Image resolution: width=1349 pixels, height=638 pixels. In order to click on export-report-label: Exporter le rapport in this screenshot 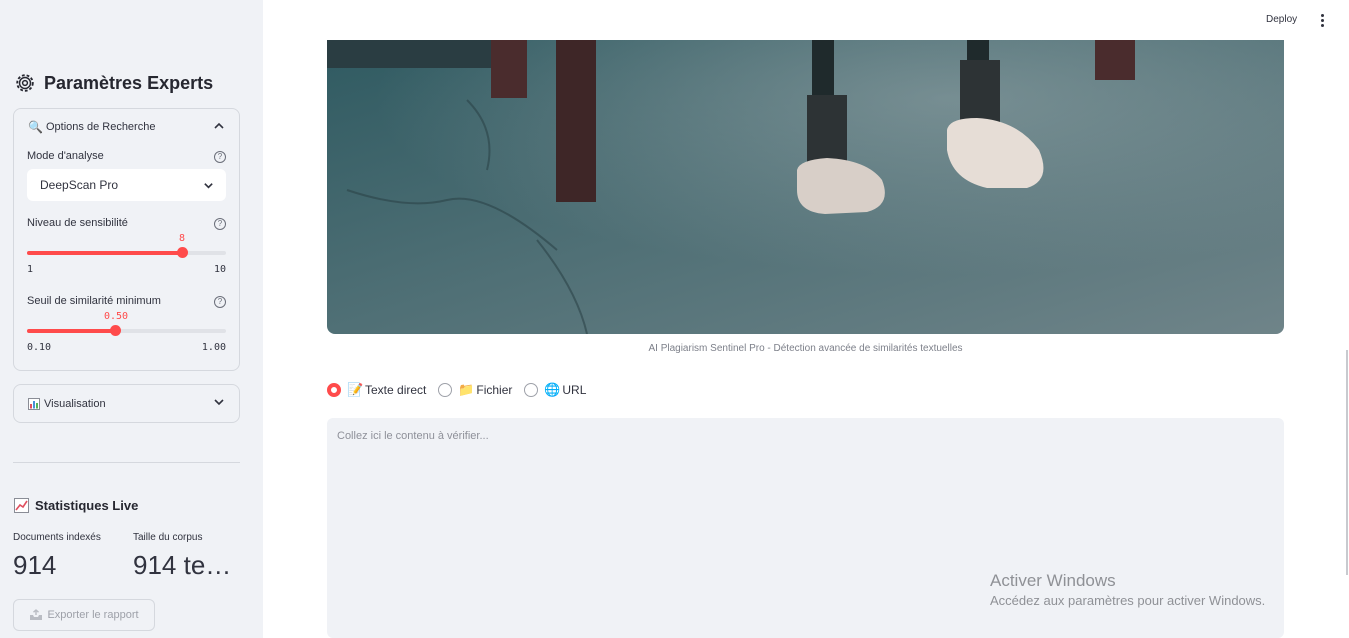, I will do `click(93, 615)`.